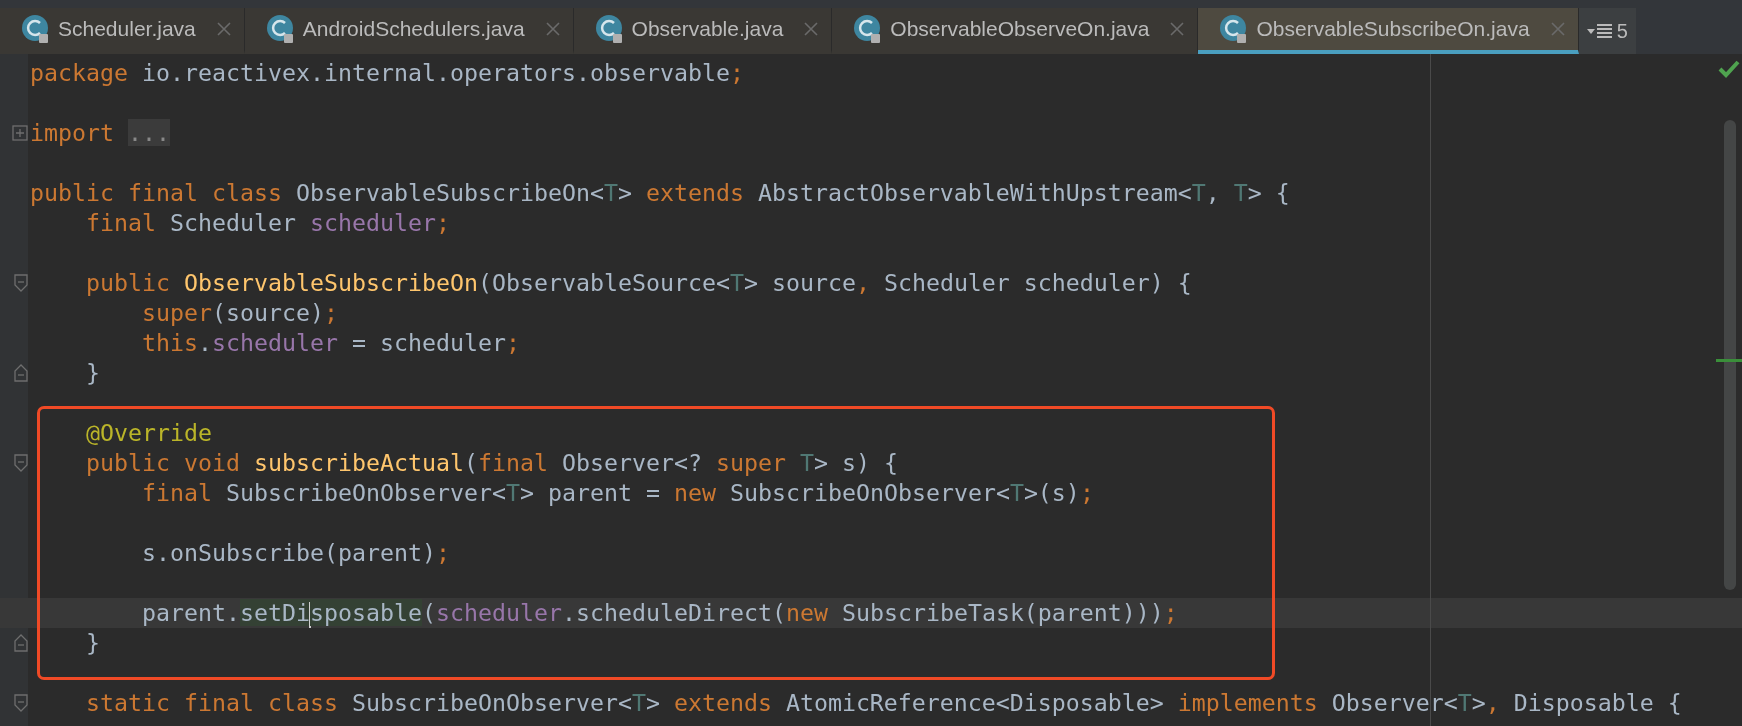  Describe the element at coordinates (409, 31) in the screenshot. I see `file-tab: AndroidSchedulers.java` at that location.